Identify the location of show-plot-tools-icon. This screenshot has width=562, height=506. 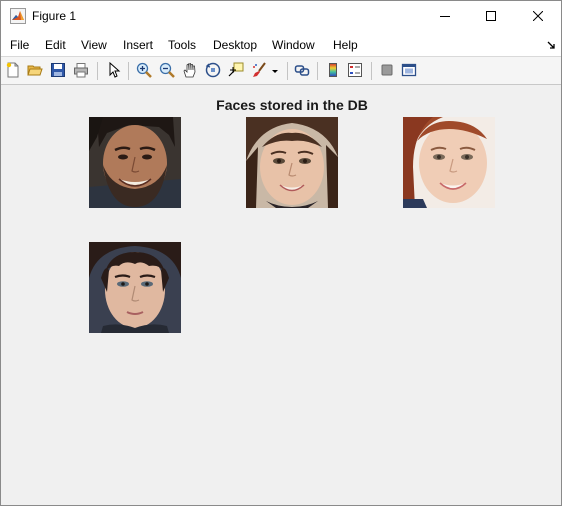
(409, 71).